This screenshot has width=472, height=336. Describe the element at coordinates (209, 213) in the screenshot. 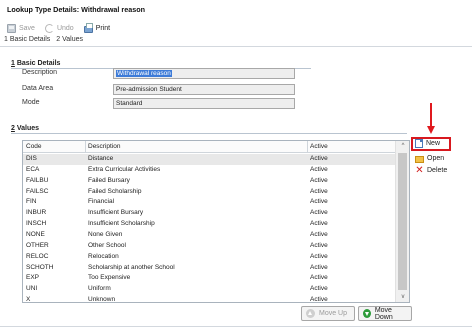

I see `table-row: INBUR Insufficient Bursary Active` at that location.